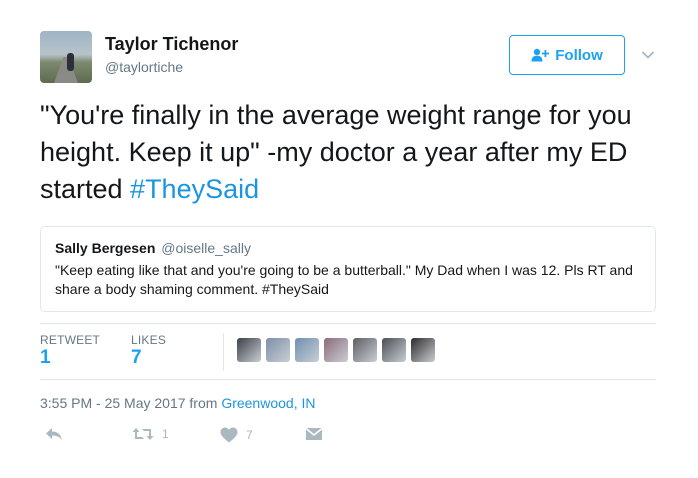 The image size is (698, 478). Describe the element at coordinates (136, 358) in the screenshot. I see `likes-count: 7` at that location.